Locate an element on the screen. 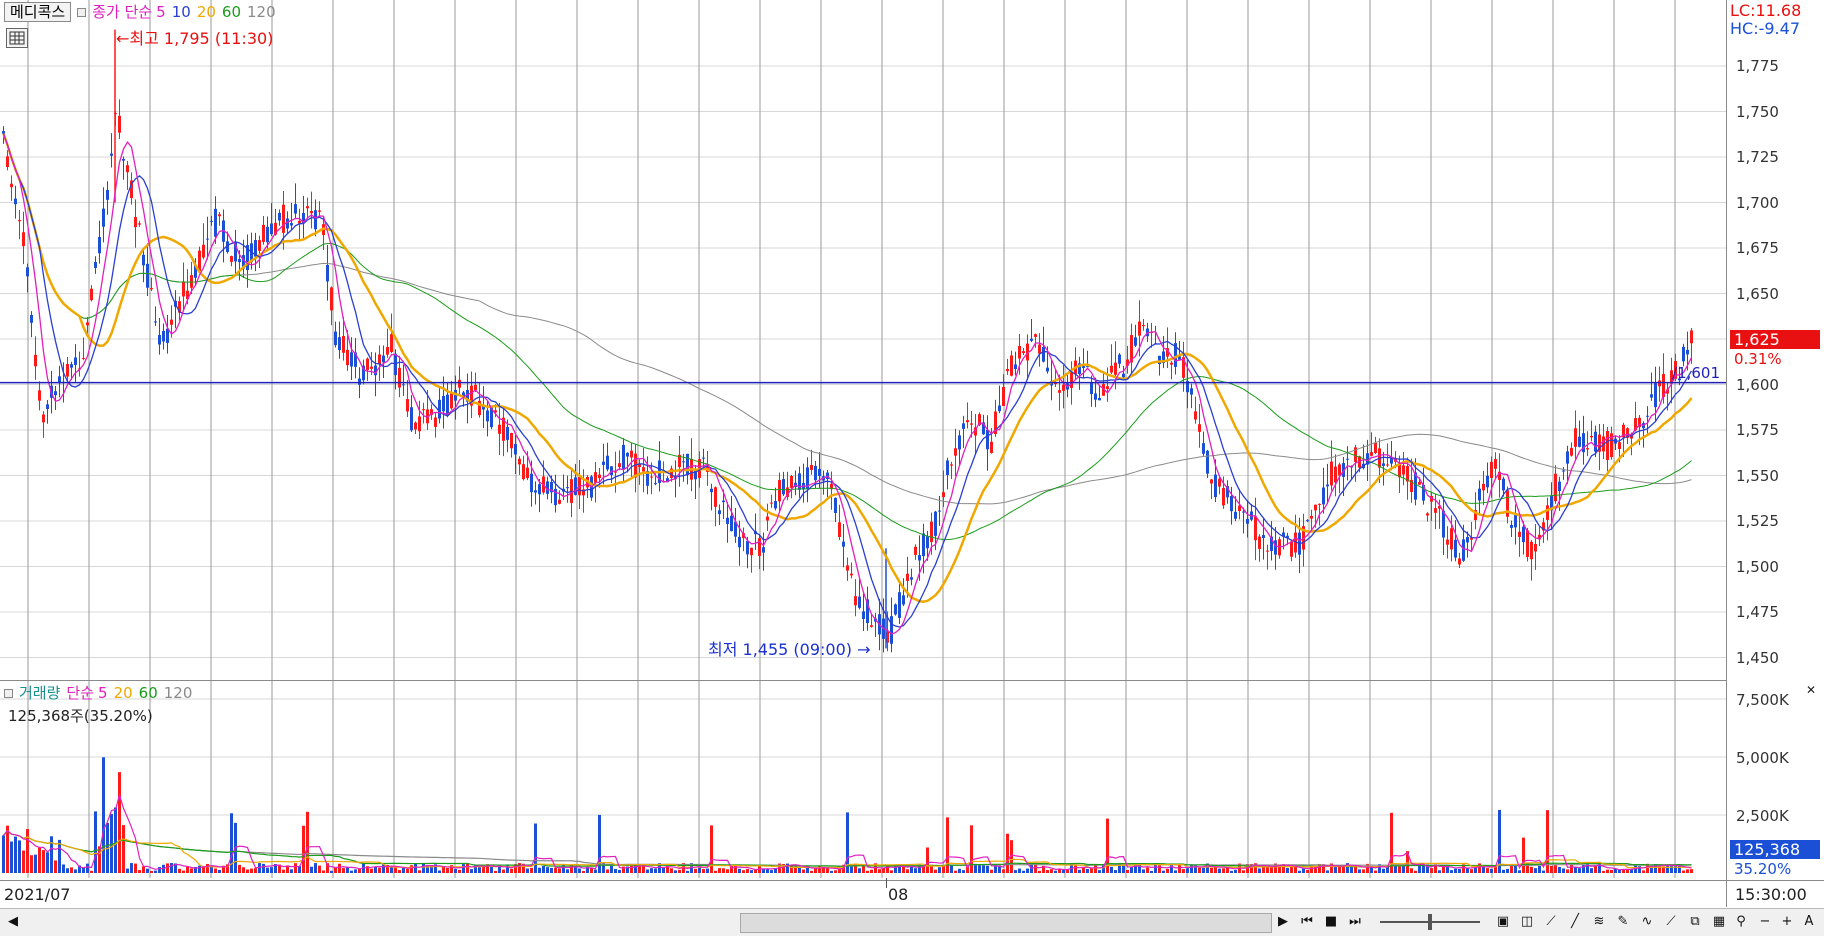  current-volume-pct: 35.20% is located at coordinates (1763, 869).